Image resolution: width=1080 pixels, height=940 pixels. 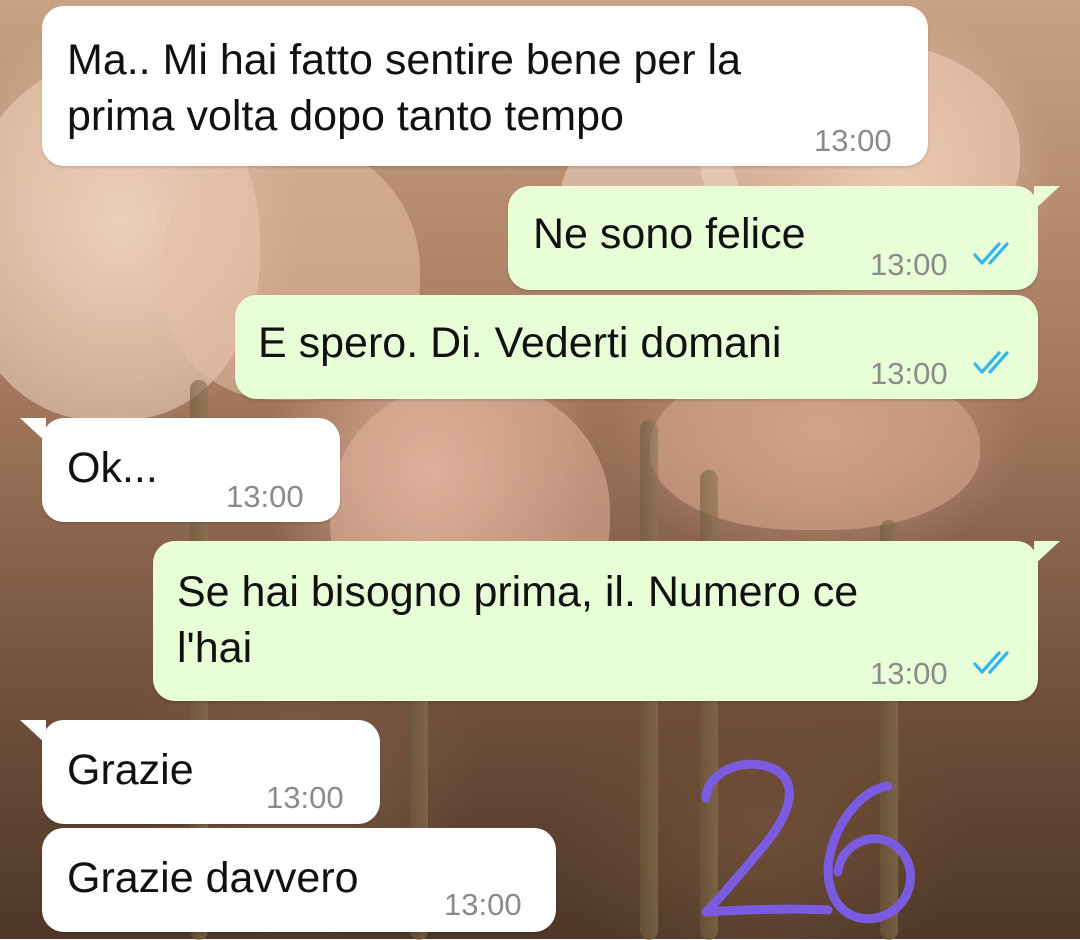 I want to click on message-bubble-incoming: Grazie 13:00, so click(x=200, y=772).